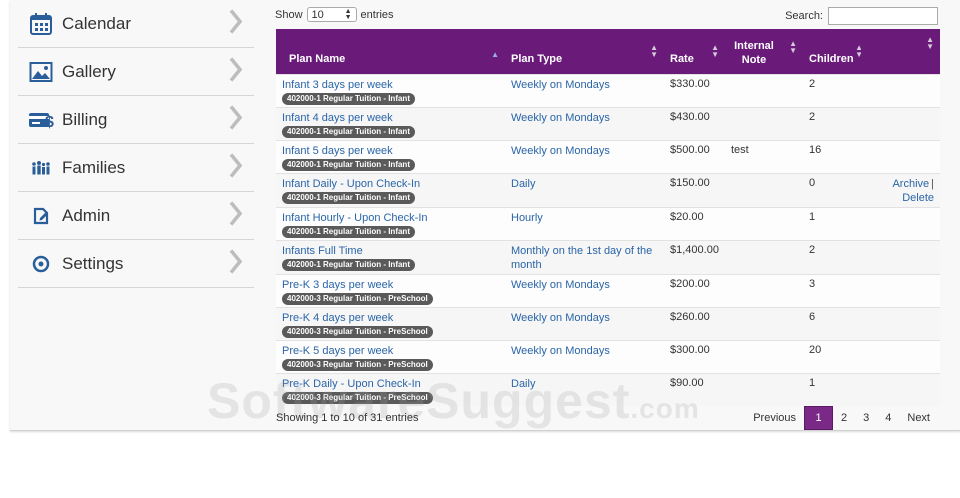  I want to click on column-header-plan-name: Plan Name ▲, so click(390, 51).